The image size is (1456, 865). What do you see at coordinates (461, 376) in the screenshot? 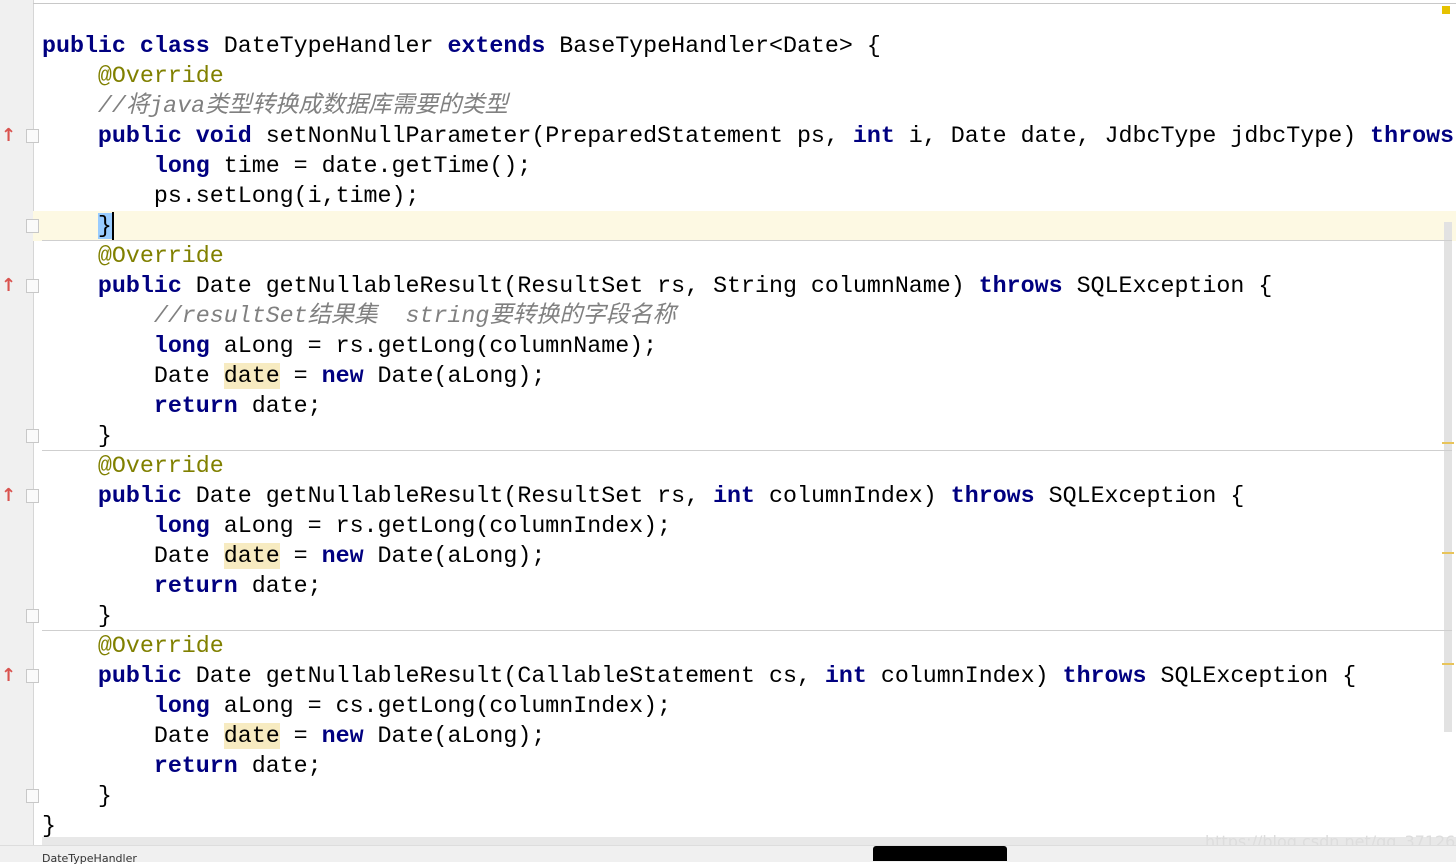
I see `code-text: Date(aLong);` at bounding box center [461, 376].